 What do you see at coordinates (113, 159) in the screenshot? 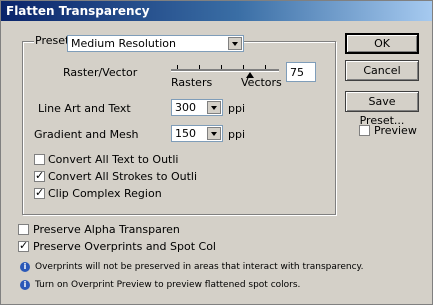
I see `convert-text-label: Convert All Text to Outli` at bounding box center [113, 159].